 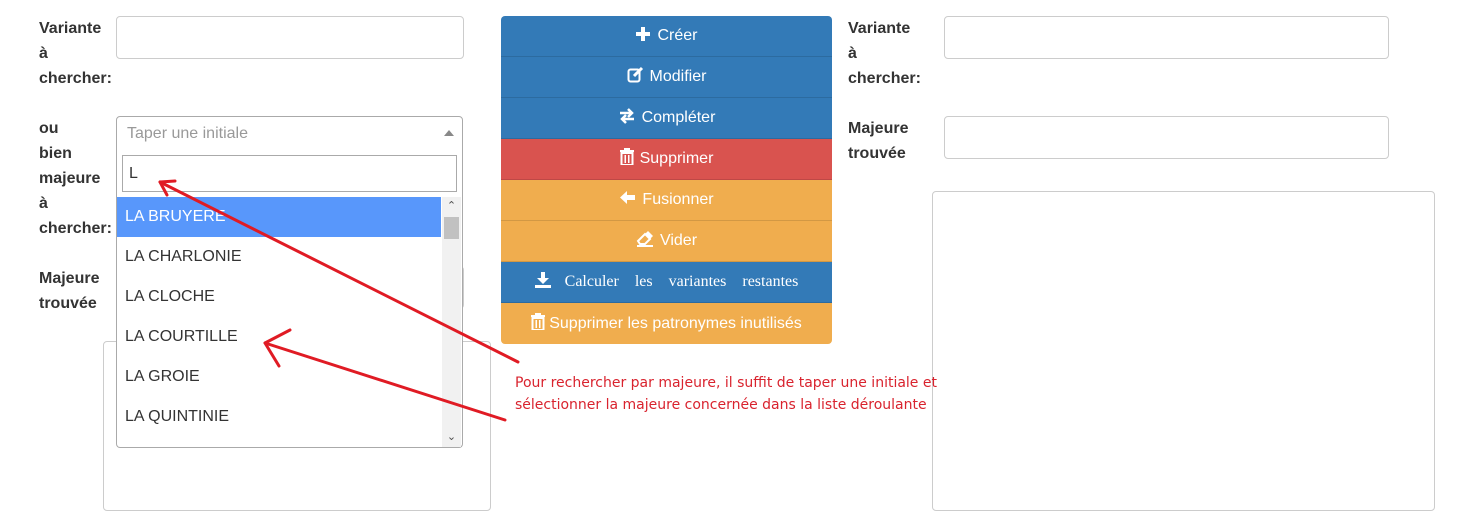 I want to click on plus-icon, so click(x=643, y=36).